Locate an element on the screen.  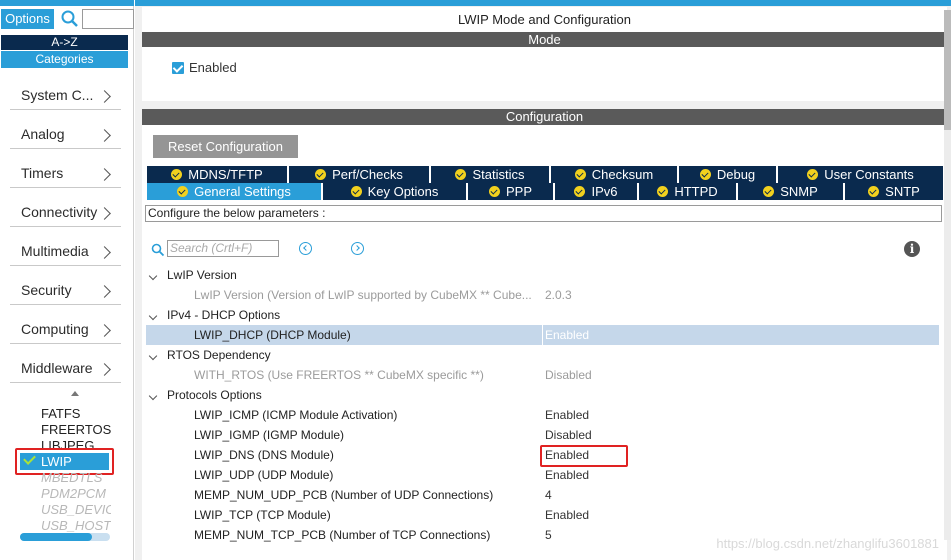
tab-httpd: HTTPD is located at coordinates (688, 191).